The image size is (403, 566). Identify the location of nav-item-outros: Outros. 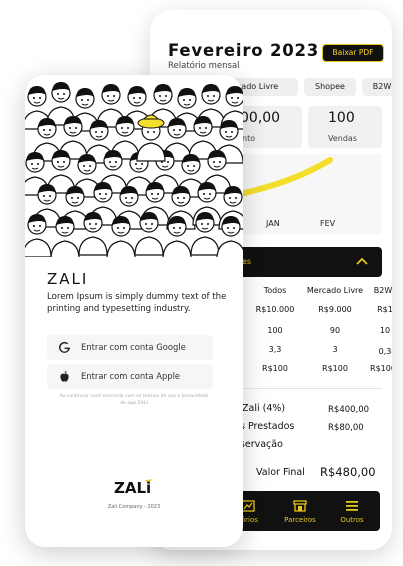
(352, 520).